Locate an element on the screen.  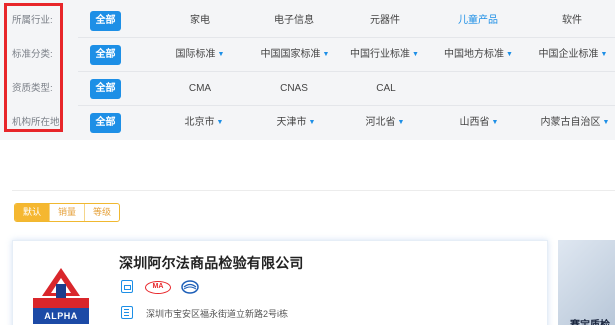
ma-cert-icon: MA is located at coordinates (158, 287).